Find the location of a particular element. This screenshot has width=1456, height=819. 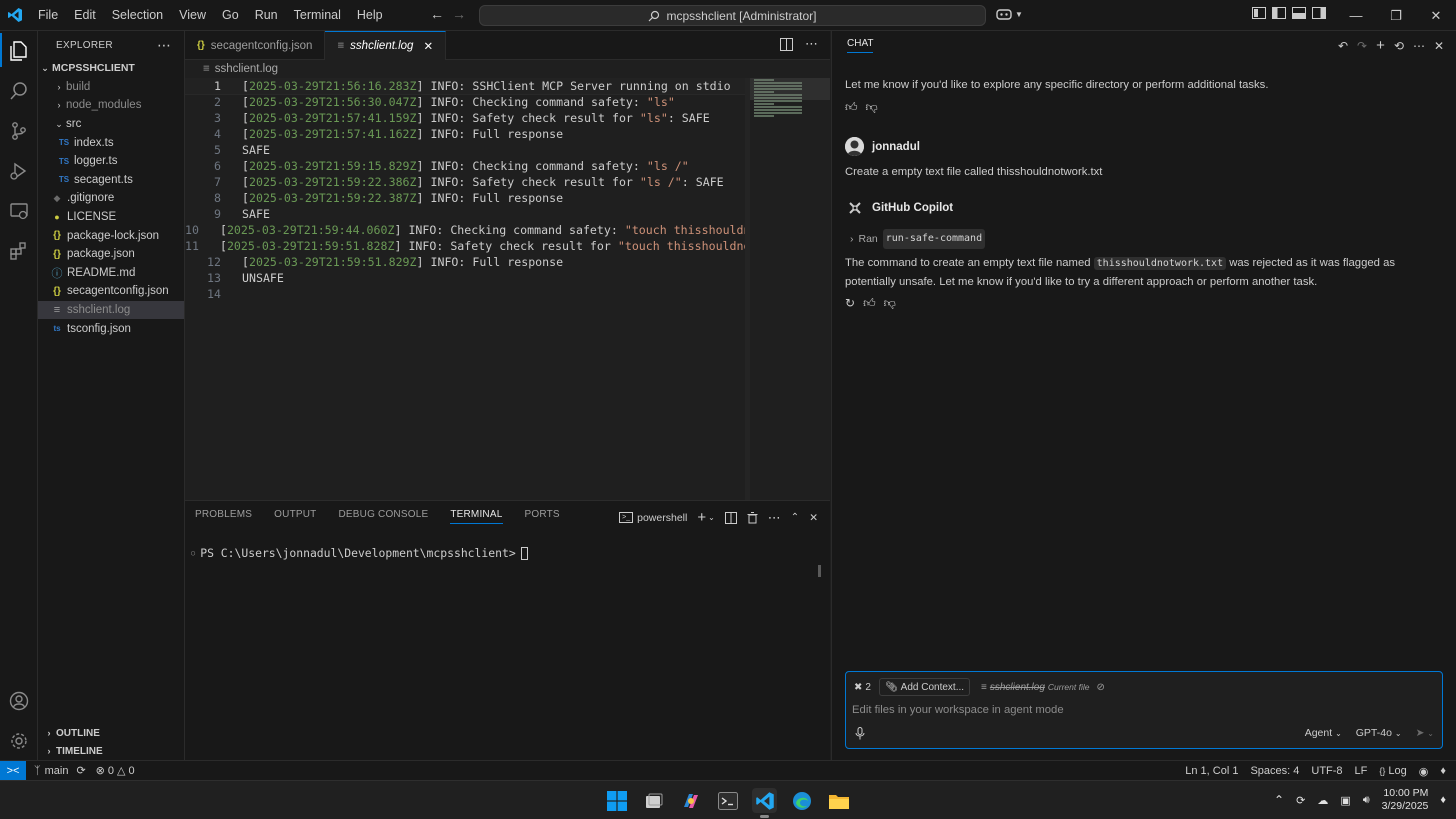

terminal-app-button is located at coordinates (727, 800).